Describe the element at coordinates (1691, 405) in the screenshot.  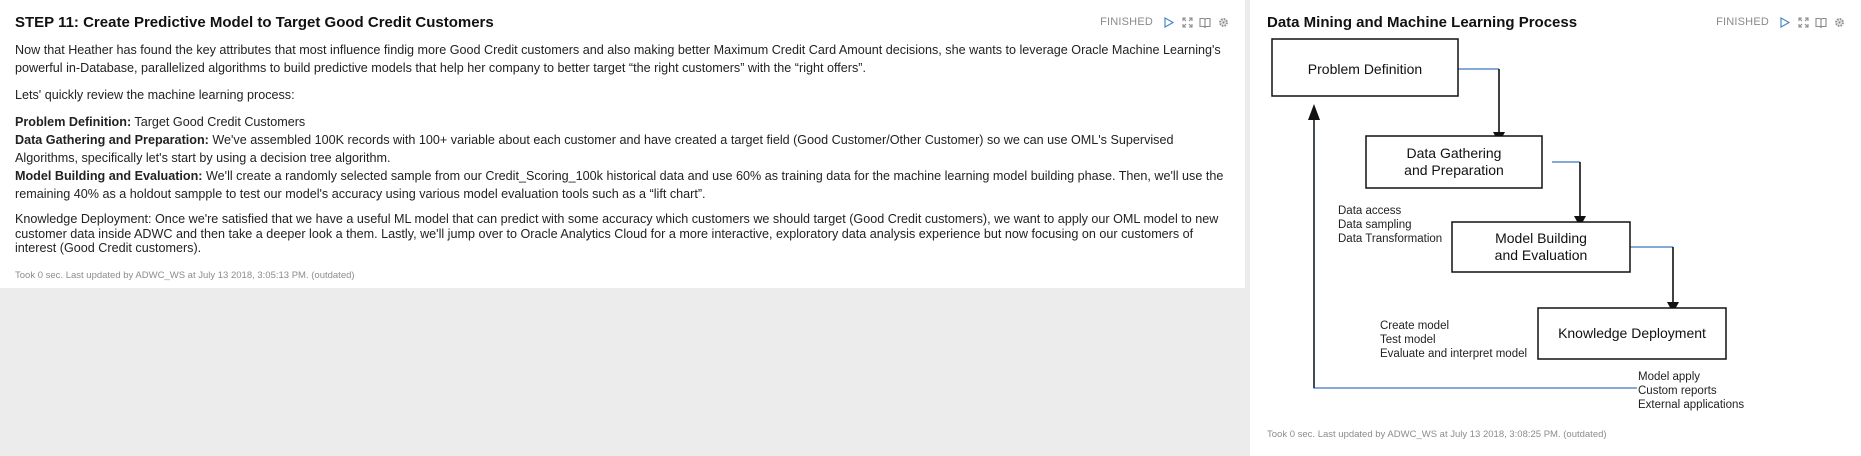
I see `note-external-applications: External applications` at that location.